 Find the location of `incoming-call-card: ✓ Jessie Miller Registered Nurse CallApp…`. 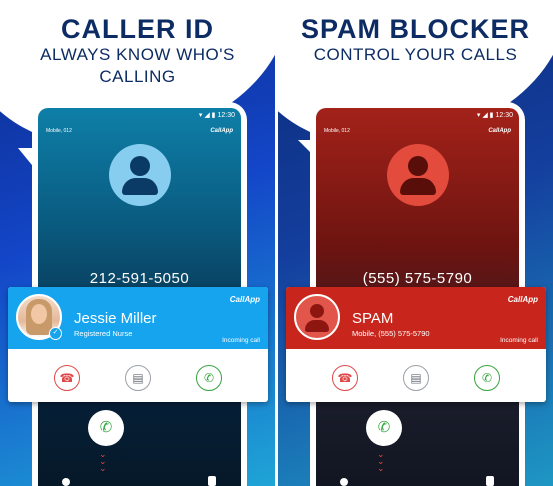

incoming-call-card: ✓ Jessie Miller Registered Nurse CallApp… is located at coordinates (138, 344).